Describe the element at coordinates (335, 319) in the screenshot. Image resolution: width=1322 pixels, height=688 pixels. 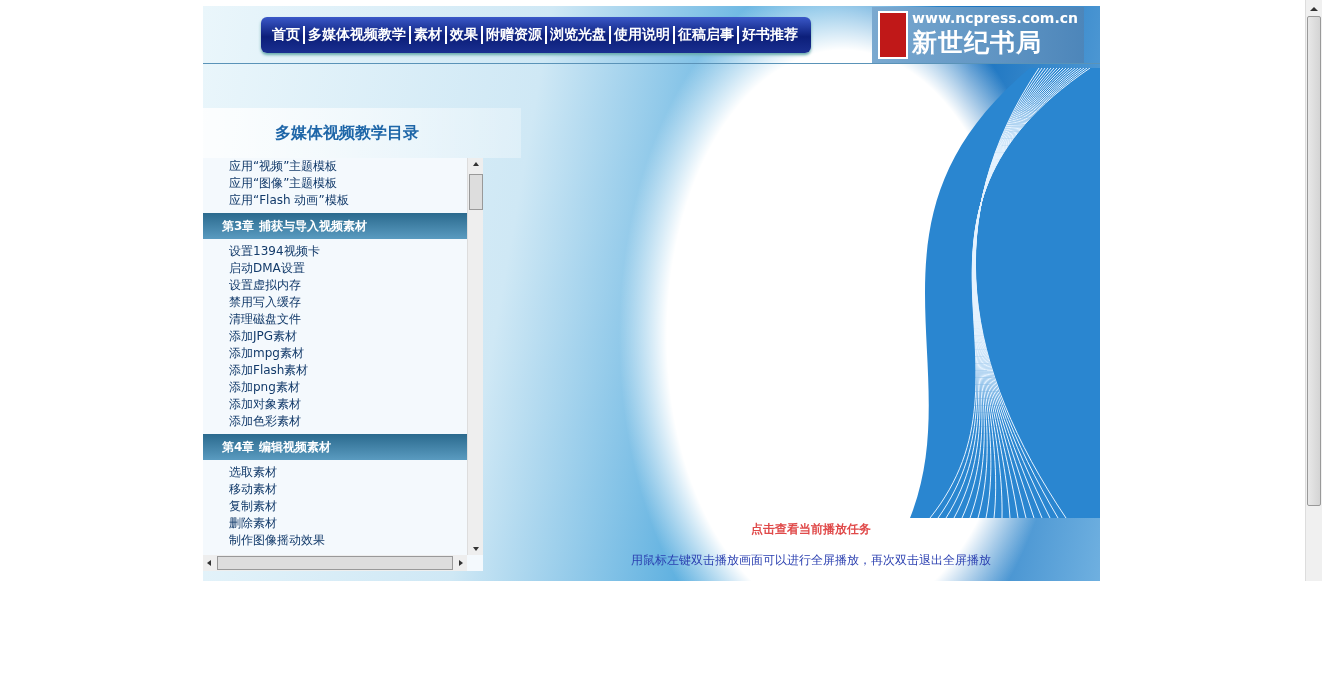
I see `lesson-link: 清理磁盘文件` at that location.